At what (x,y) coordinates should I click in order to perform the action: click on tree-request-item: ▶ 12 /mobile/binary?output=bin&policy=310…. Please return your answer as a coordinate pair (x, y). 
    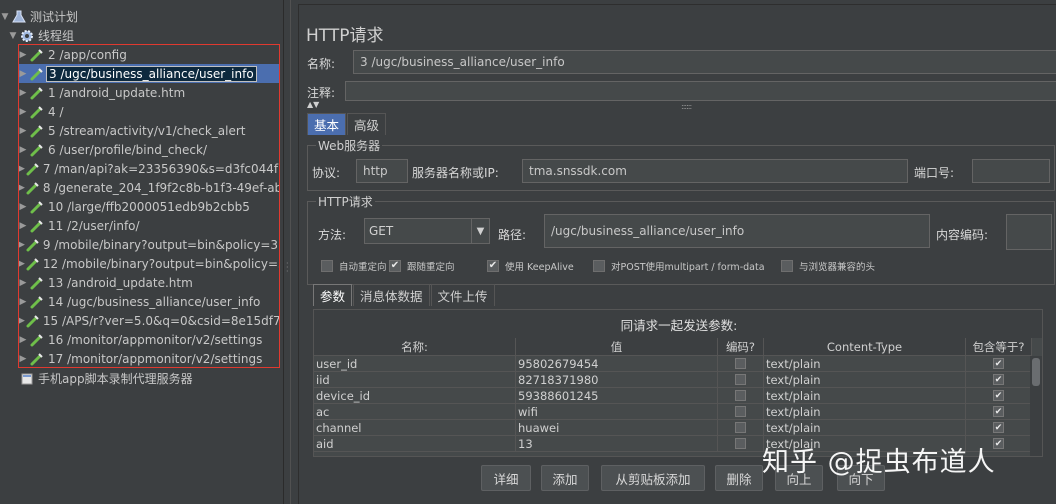
    Looking at the image, I should click on (149, 263).